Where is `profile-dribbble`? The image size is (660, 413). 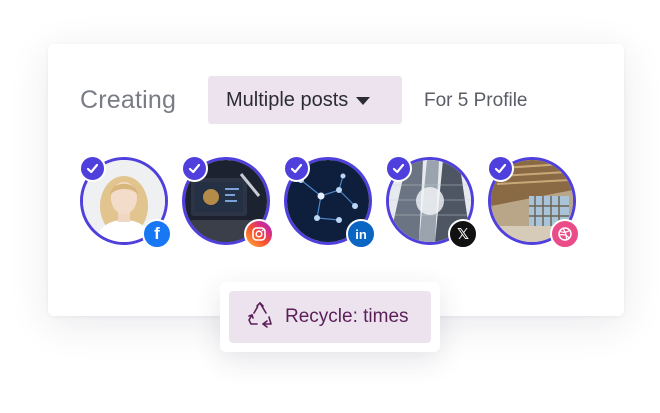
profile-dribbble is located at coordinates (533, 202).